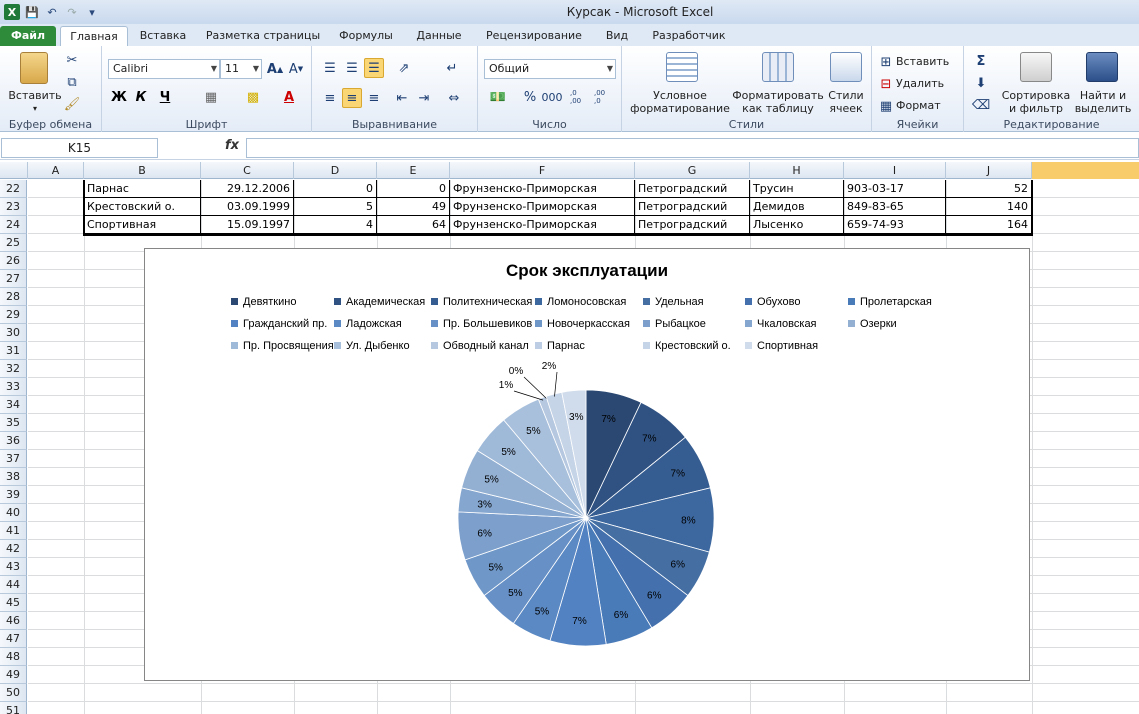  Describe the element at coordinates (1036, 67) in the screenshot. I see `sort-filter-icon` at that location.